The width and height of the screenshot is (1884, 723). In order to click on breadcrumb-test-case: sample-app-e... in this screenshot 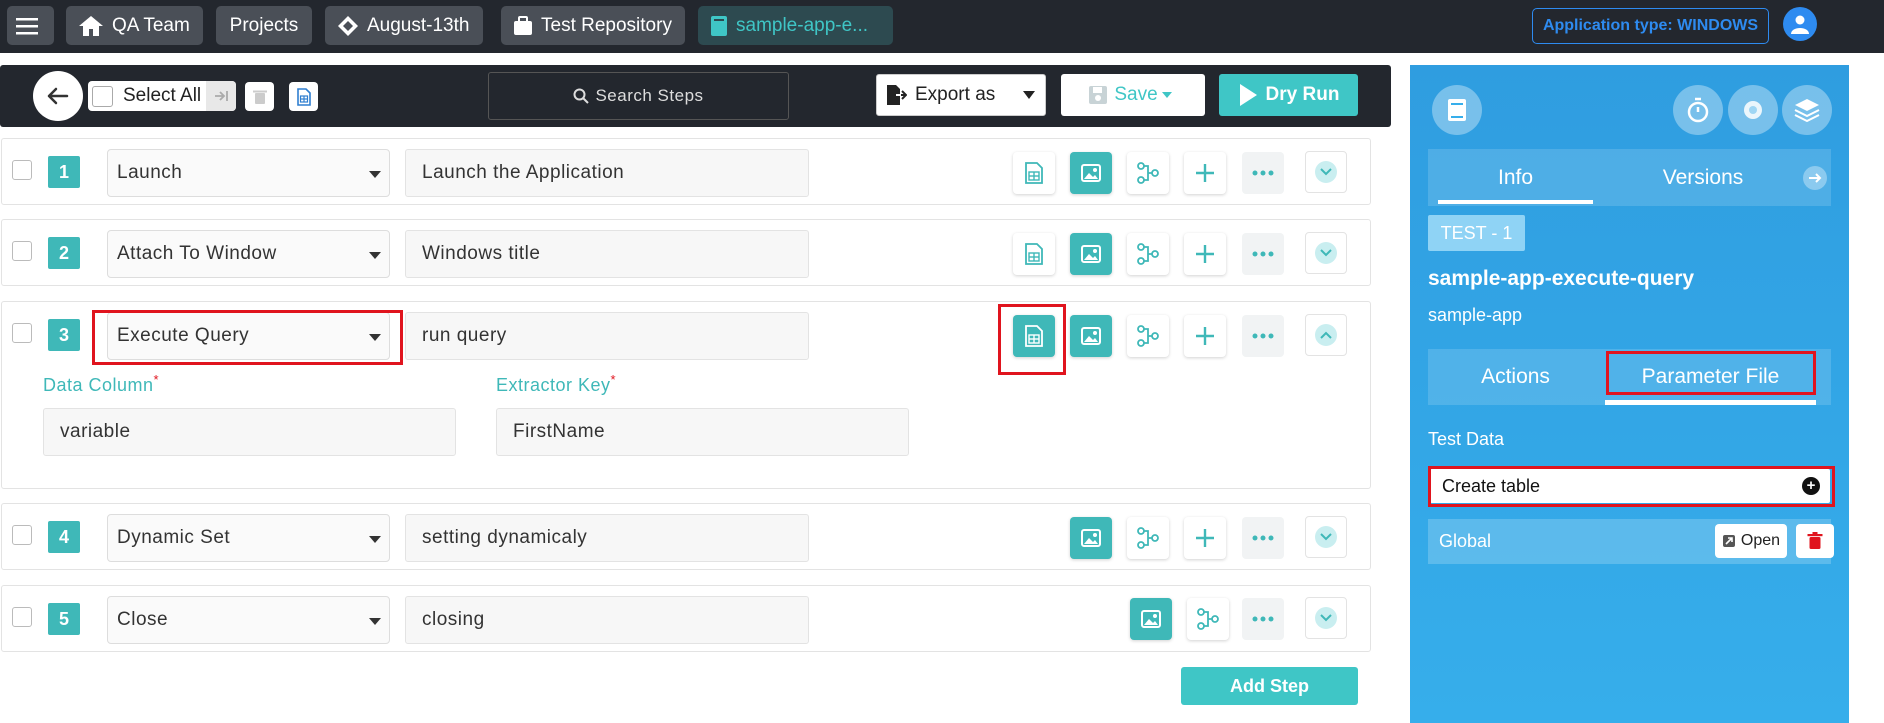, I will do `click(795, 25)`.